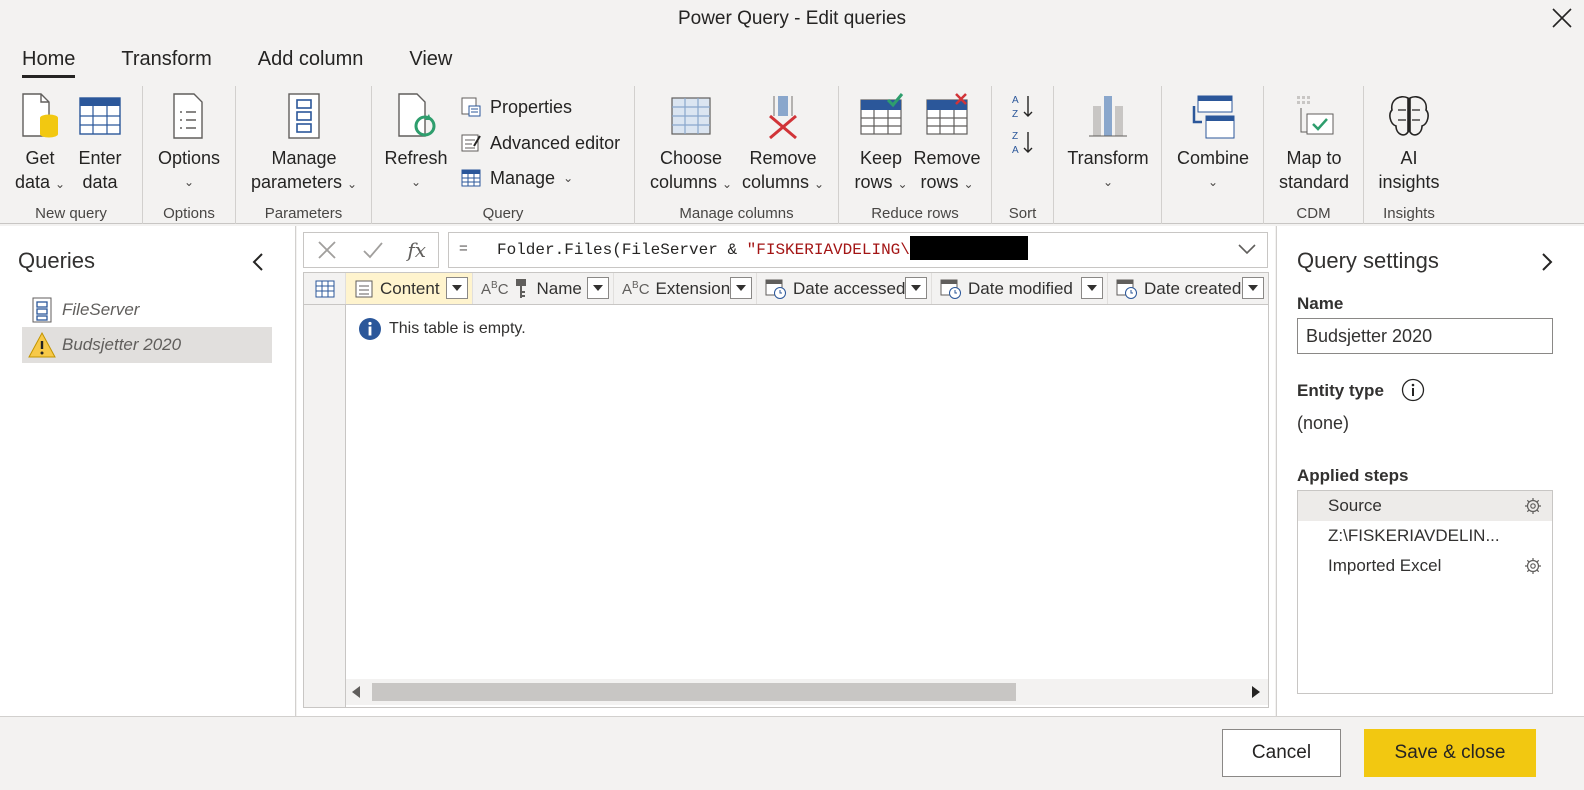  What do you see at coordinates (416, 250) in the screenshot?
I see `fx-icon: fx` at bounding box center [416, 250].